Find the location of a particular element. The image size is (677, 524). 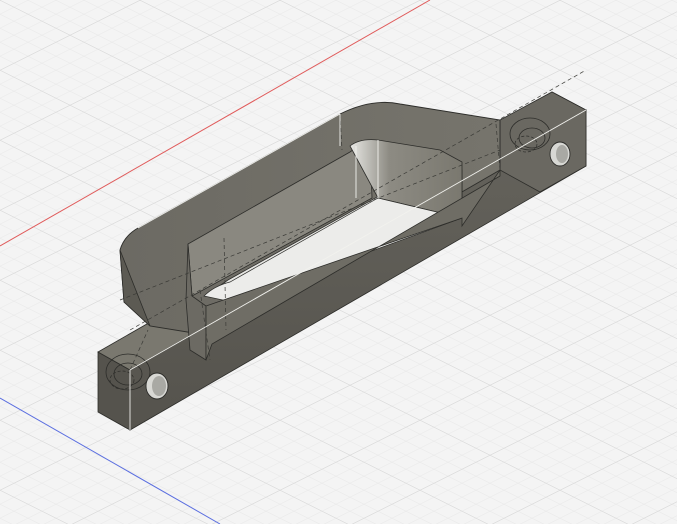

left-through-hole is located at coordinates (157, 386).